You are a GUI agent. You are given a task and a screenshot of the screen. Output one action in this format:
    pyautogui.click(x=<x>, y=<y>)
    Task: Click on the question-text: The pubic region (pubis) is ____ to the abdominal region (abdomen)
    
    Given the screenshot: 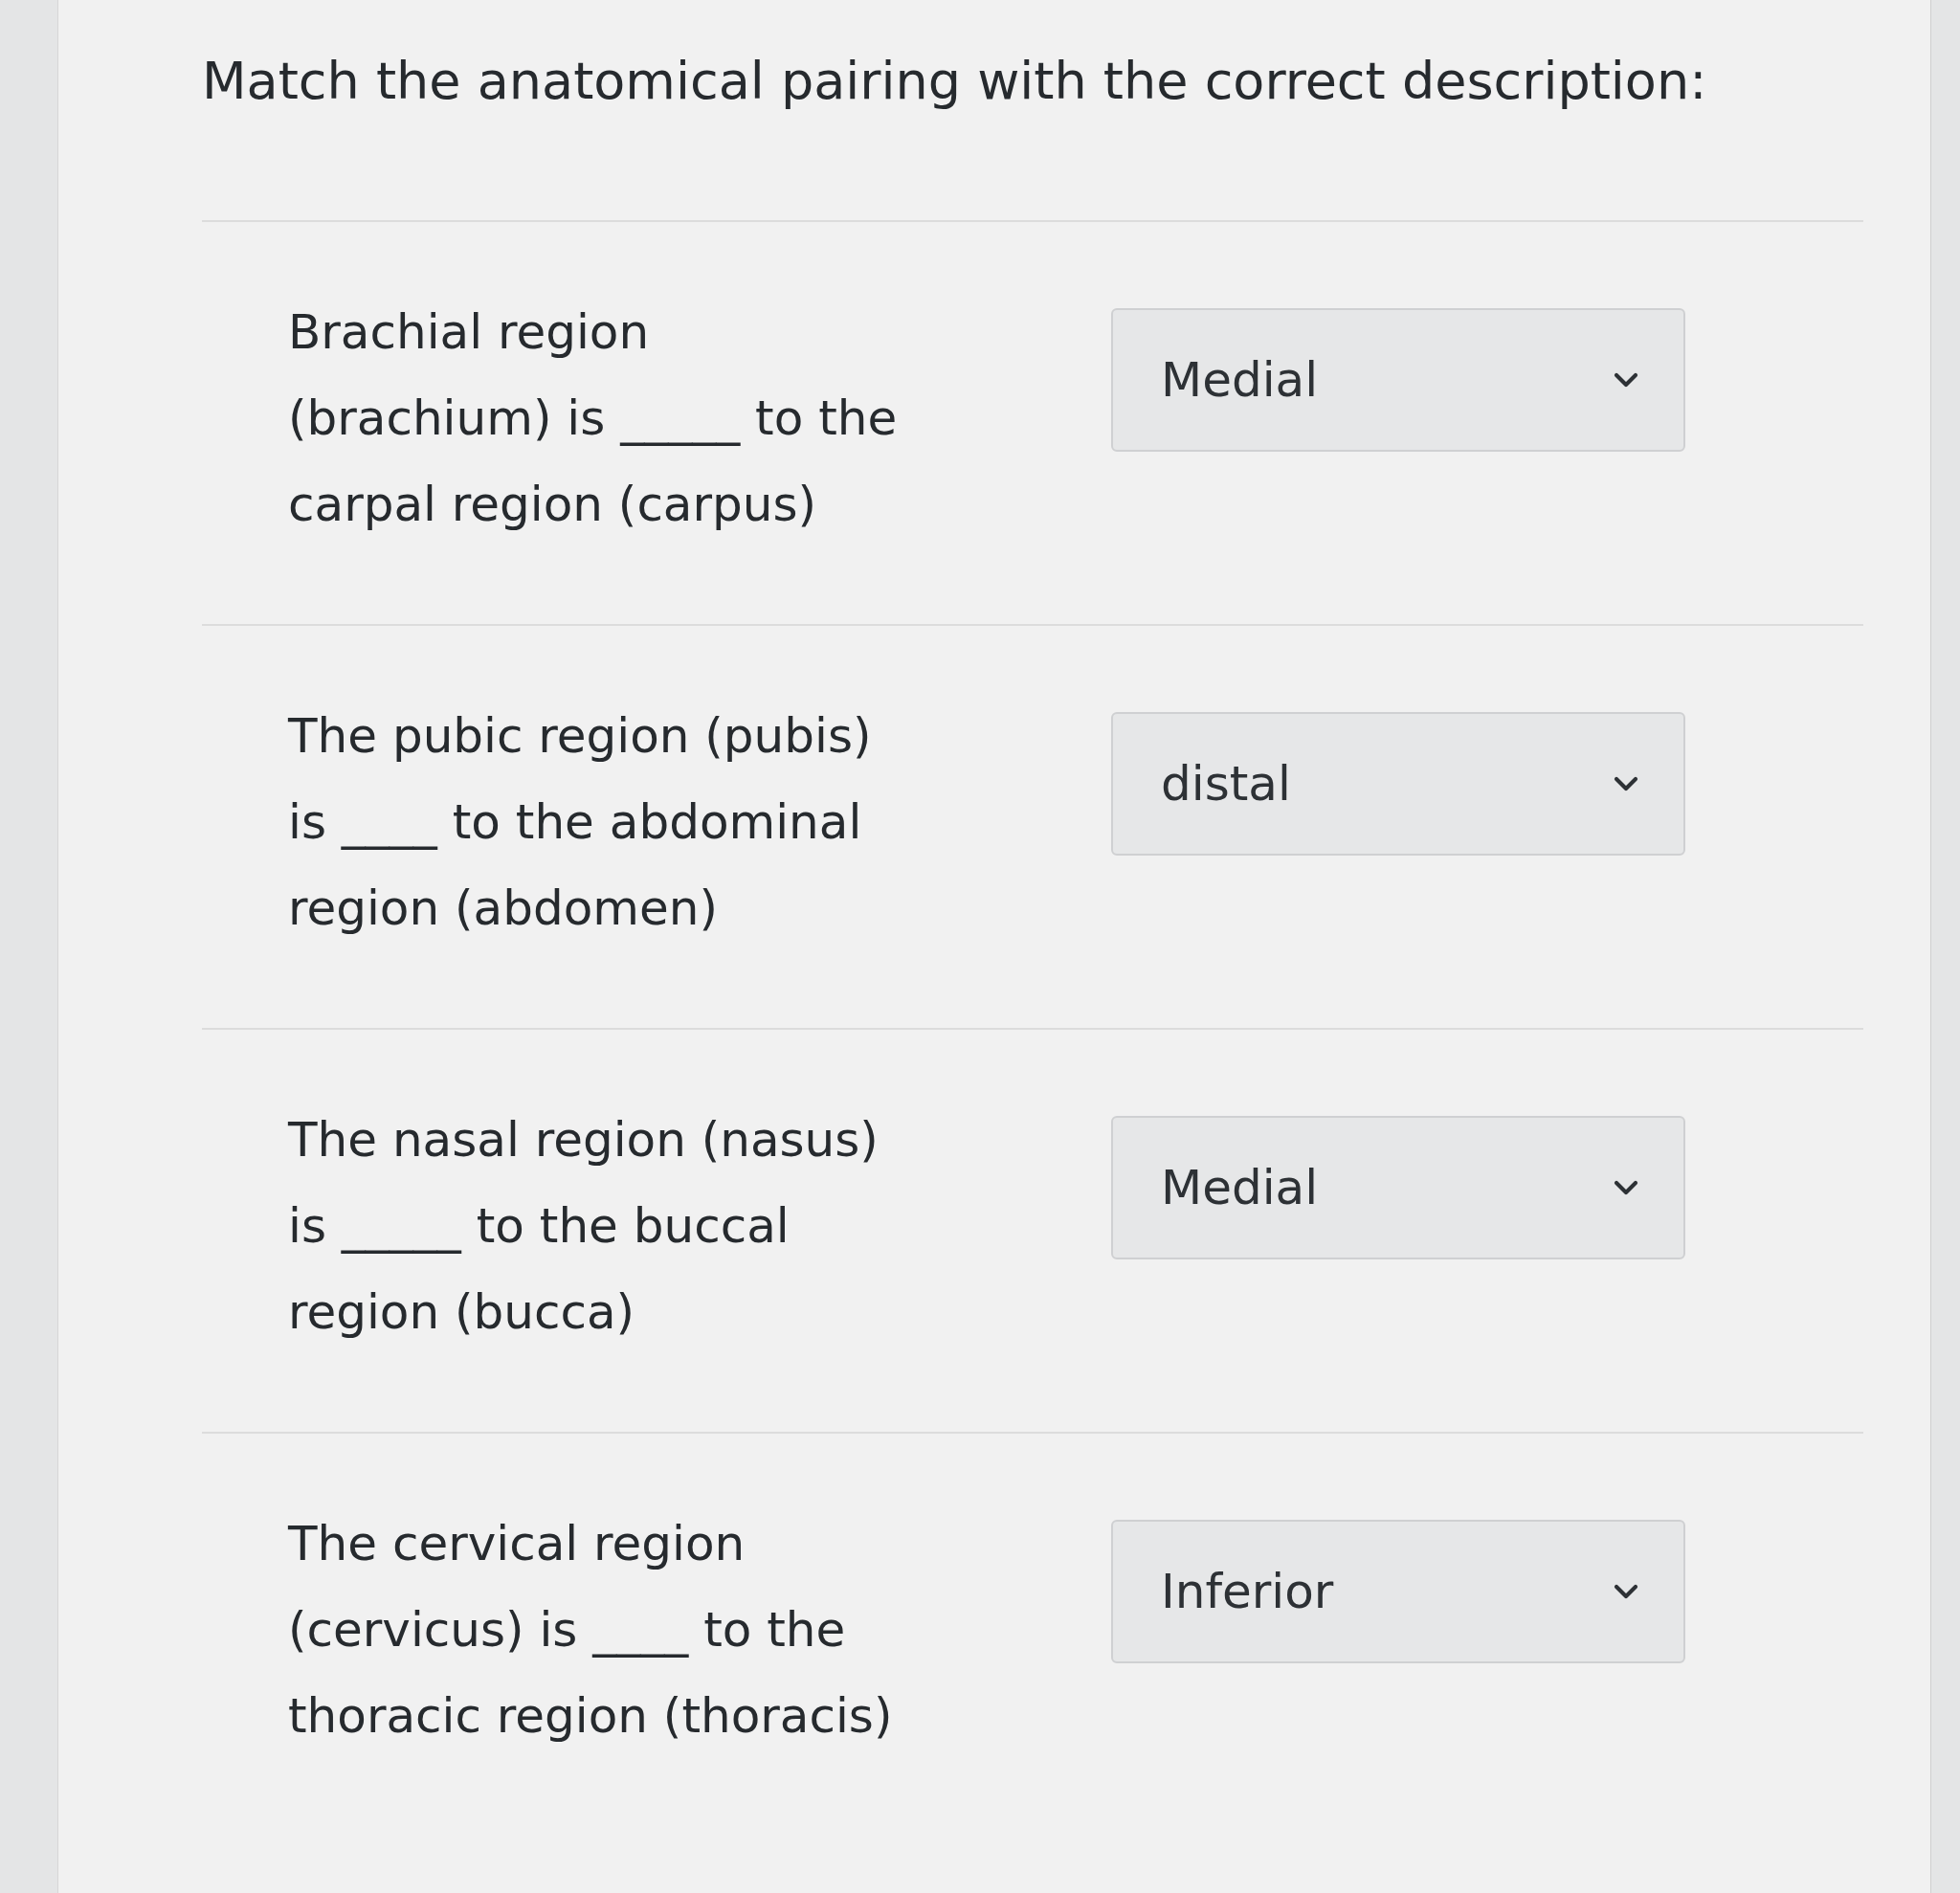 What is the action you would take?
    pyautogui.click(x=580, y=823)
    